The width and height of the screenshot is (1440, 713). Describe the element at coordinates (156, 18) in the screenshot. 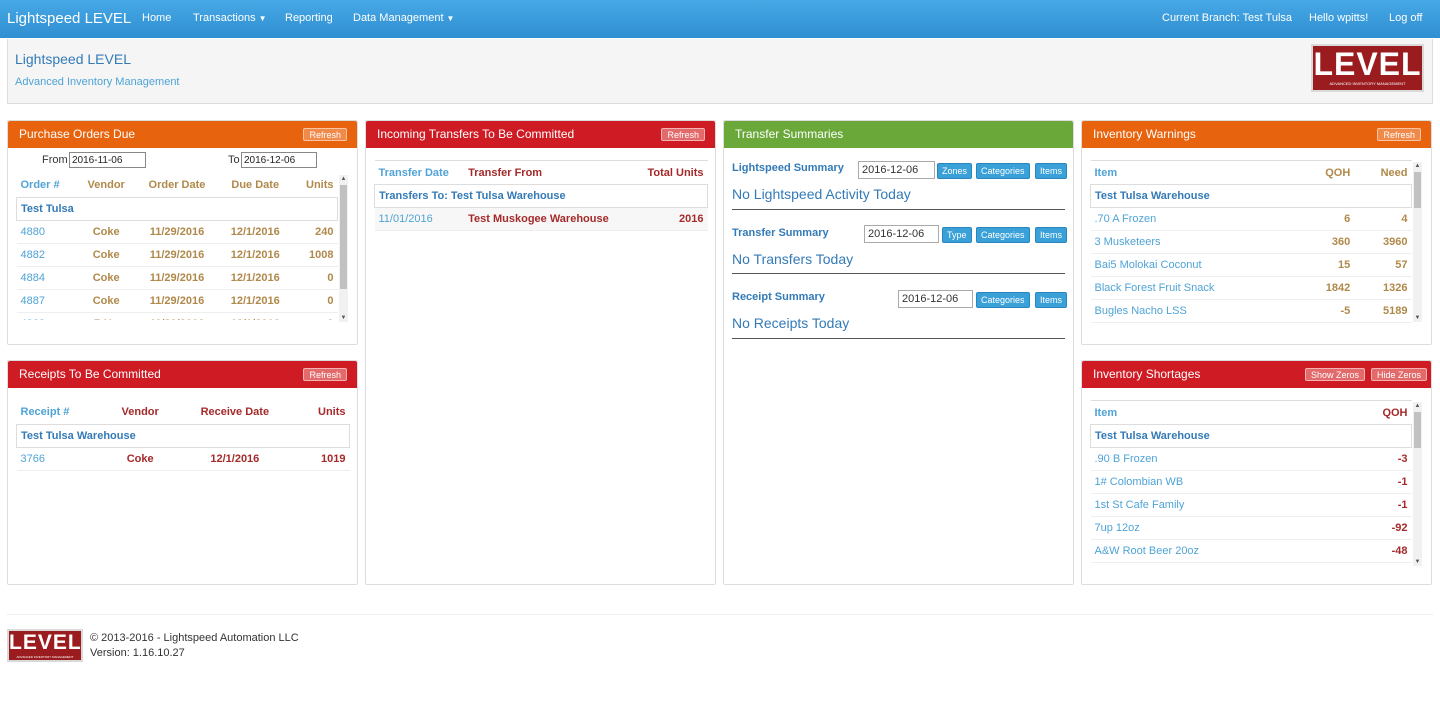

I see `nav-home: Home` at that location.